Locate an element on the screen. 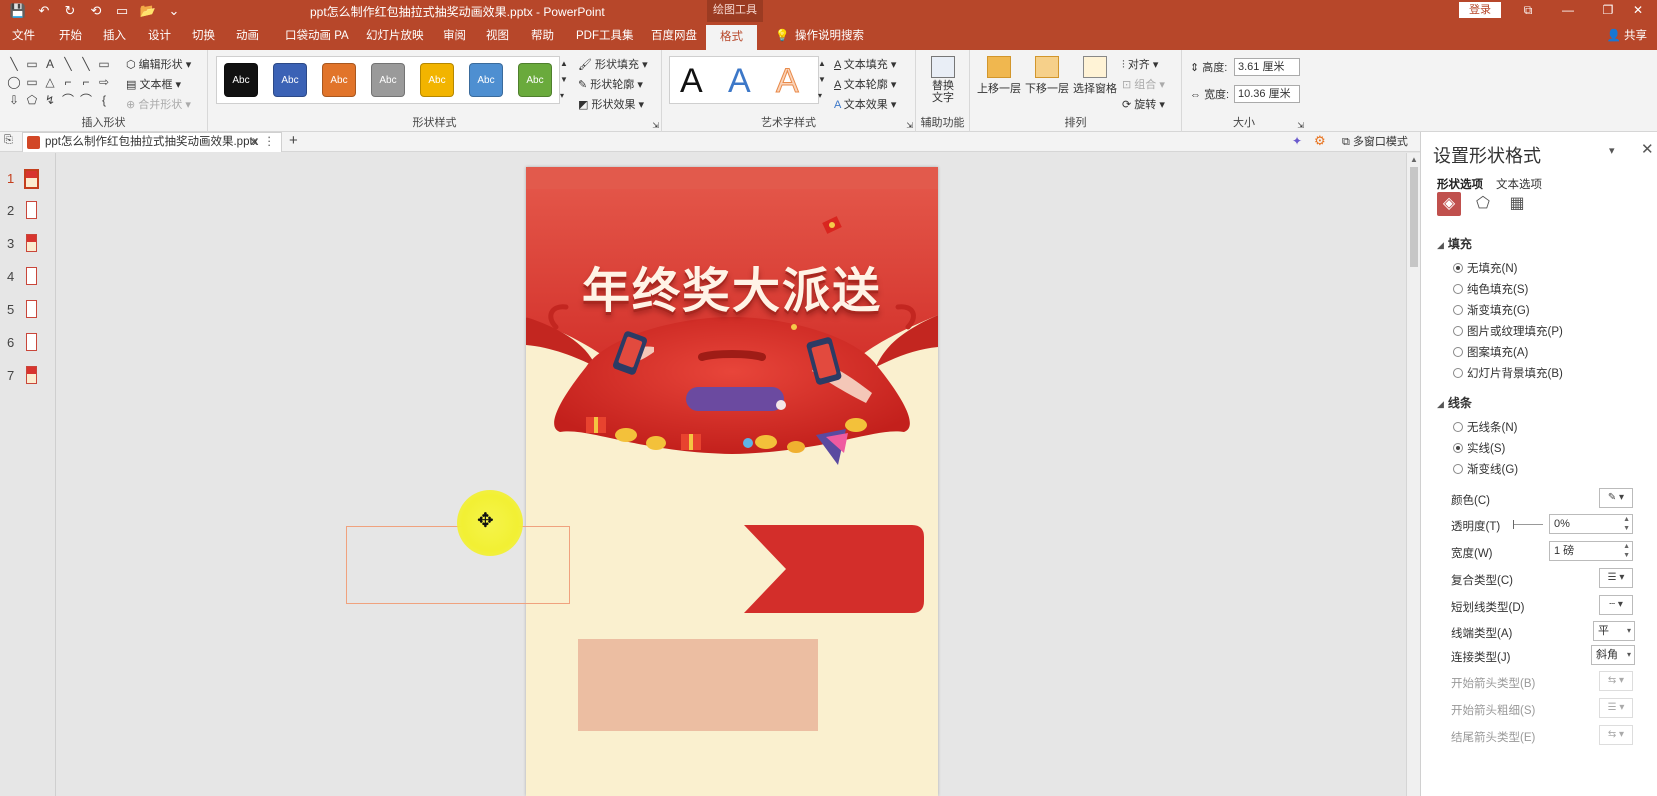  shape-arc-2: ⌒ is located at coordinates (86, 100).